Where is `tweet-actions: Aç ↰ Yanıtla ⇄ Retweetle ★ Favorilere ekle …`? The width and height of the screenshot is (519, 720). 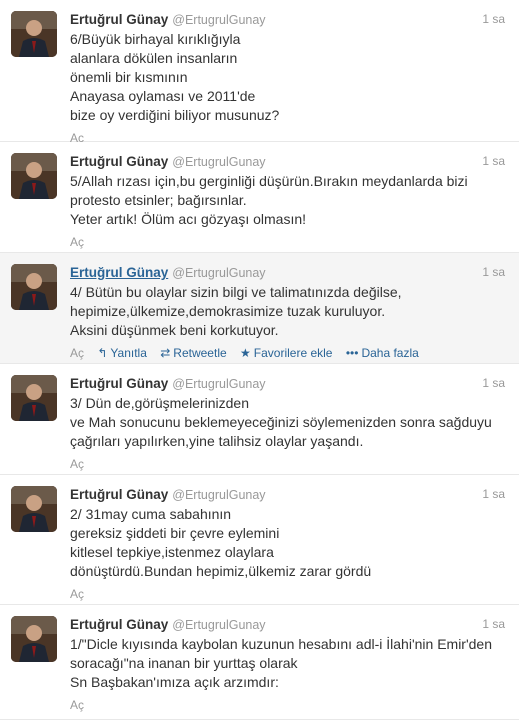 tweet-actions: Aç ↰ Yanıtla ⇄ Retweetle ★ Favorilere ekle … is located at coordinates (287, 353).